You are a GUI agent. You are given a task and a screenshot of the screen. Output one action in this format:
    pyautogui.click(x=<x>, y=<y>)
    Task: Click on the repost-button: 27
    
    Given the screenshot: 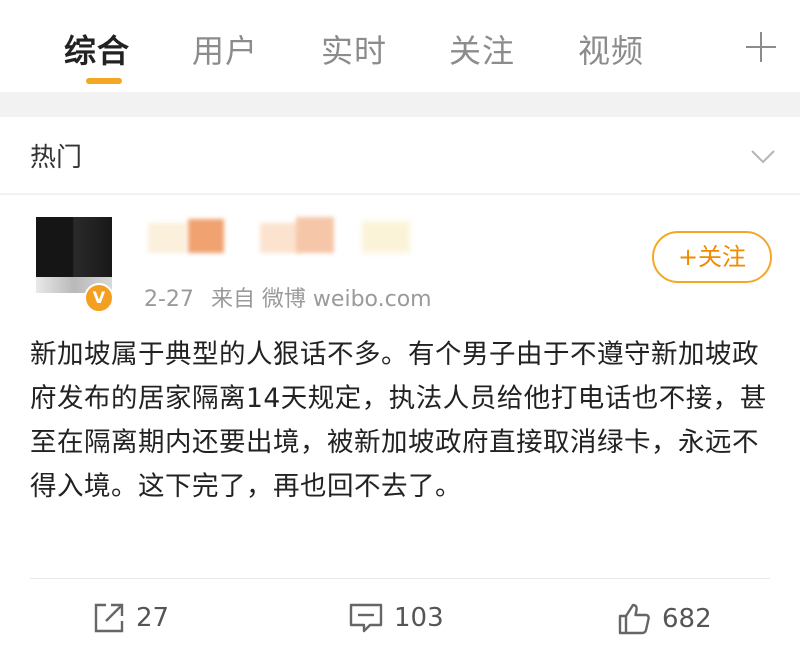 What is the action you would take?
    pyautogui.click(x=130, y=618)
    